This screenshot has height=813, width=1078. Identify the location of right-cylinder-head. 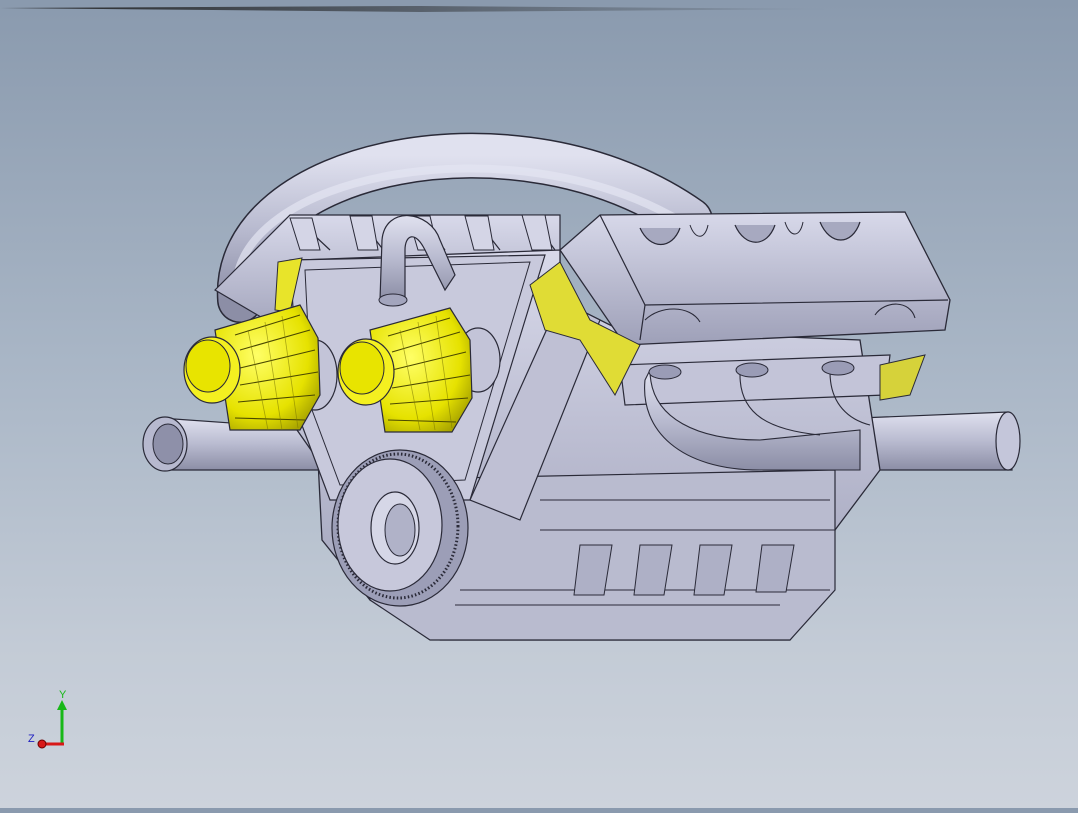
(755, 278).